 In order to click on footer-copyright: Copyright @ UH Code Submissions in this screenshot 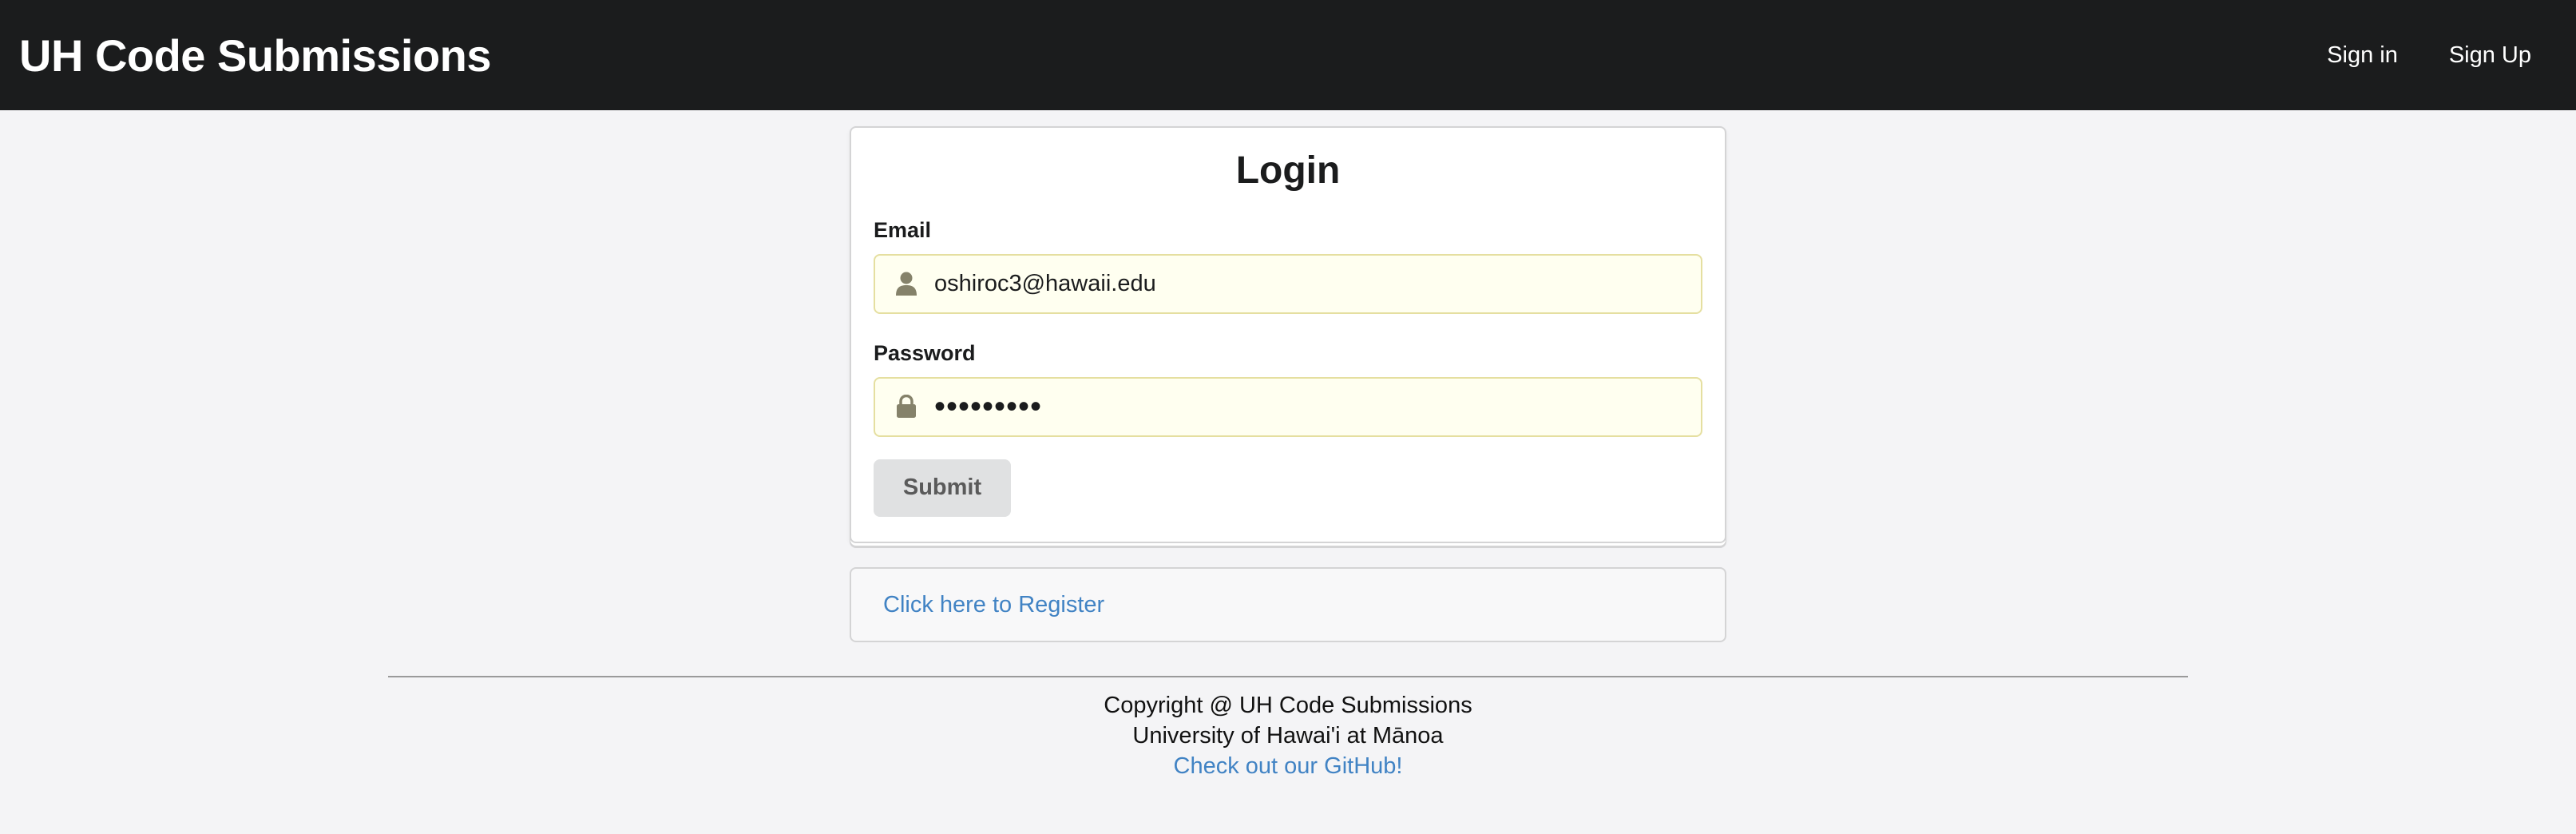, I will do `click(1288, 705)`.